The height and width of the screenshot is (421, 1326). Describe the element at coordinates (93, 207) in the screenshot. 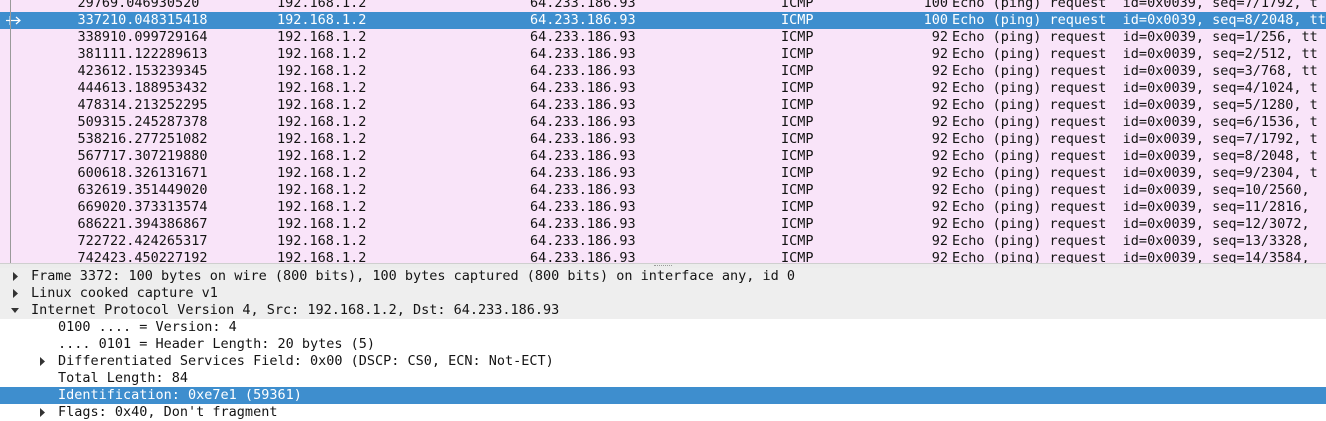

I see `packet-no-cell: 6690` at that location.